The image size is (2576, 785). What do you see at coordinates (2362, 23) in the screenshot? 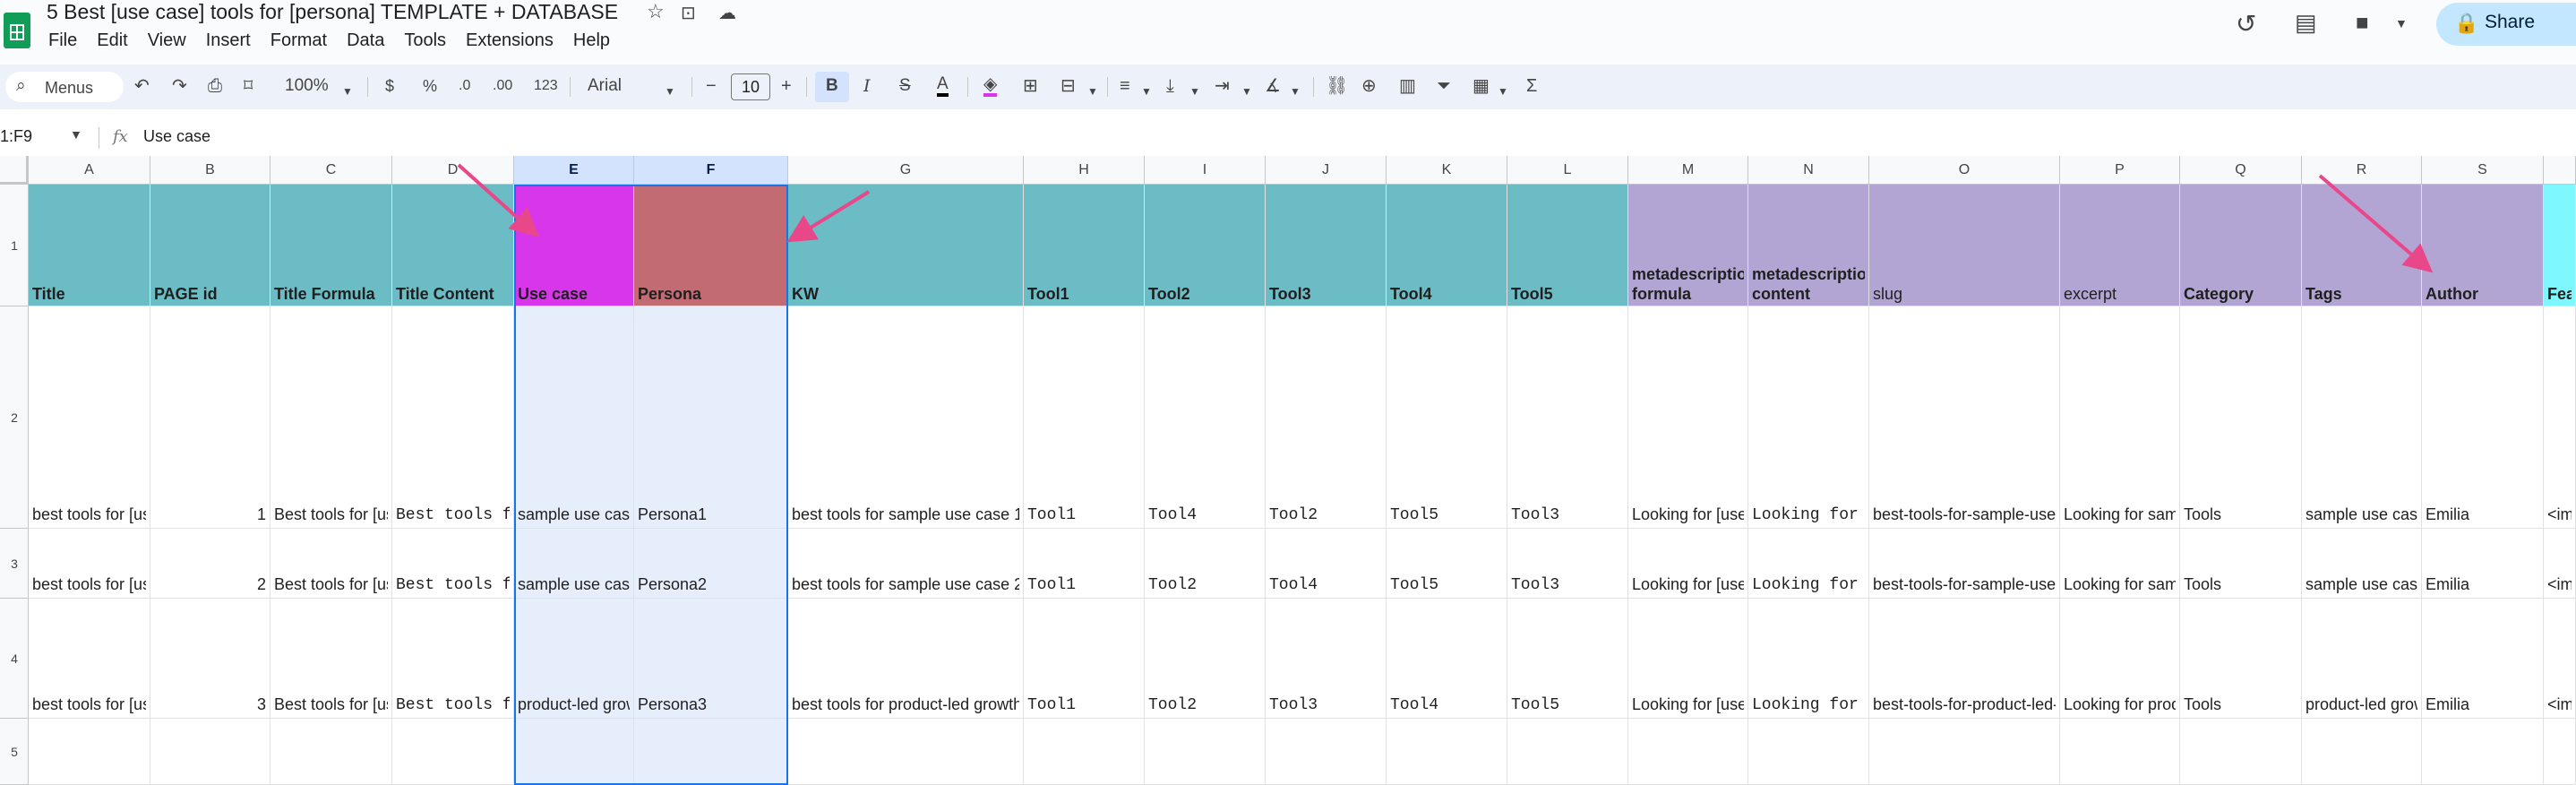
I see `meet-camera-icon: ■` at bounding box center [2362, 23].